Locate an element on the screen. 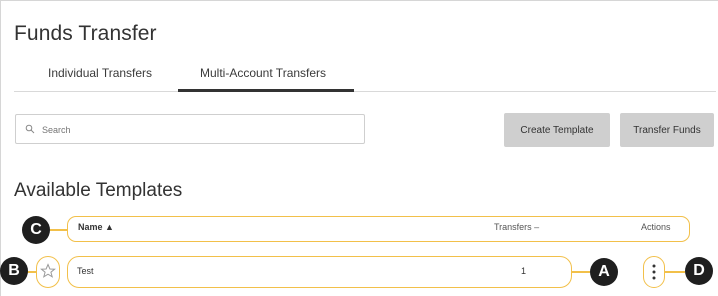  callout-a: A is located at coordinates (604, 272).